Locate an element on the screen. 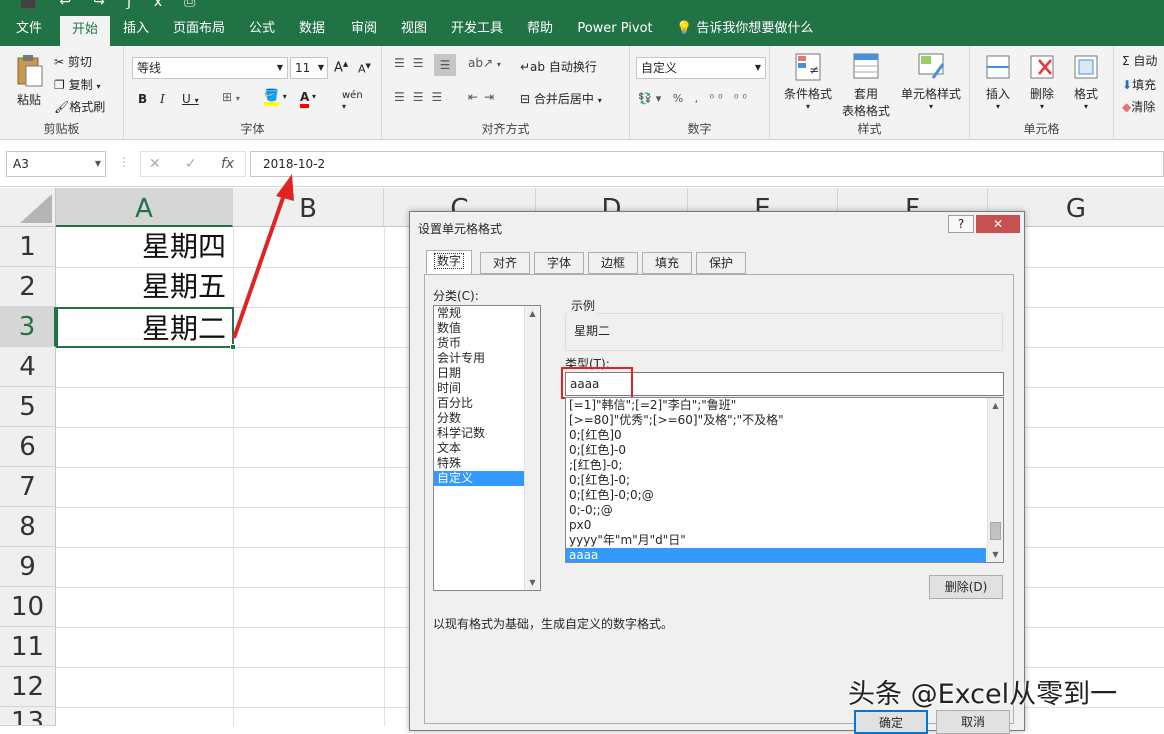  formula-input: 2018-10-2 is located at coordinates (707, 164).